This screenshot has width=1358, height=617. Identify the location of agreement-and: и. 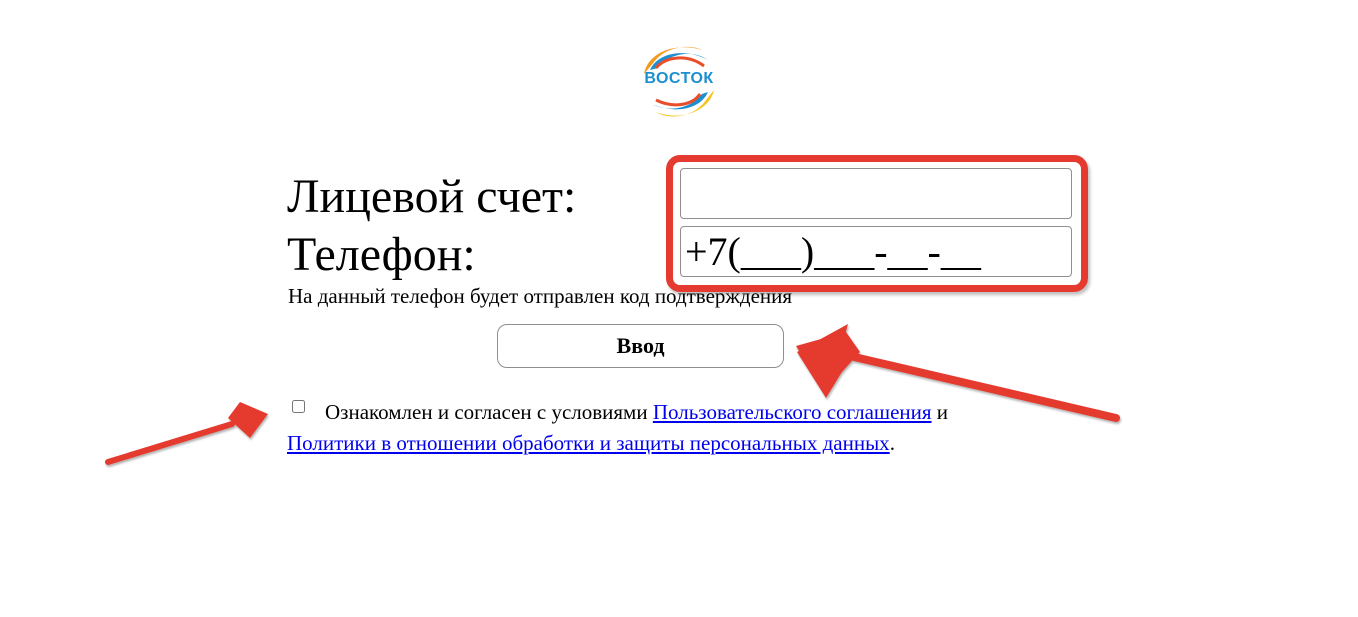
(940, 412).